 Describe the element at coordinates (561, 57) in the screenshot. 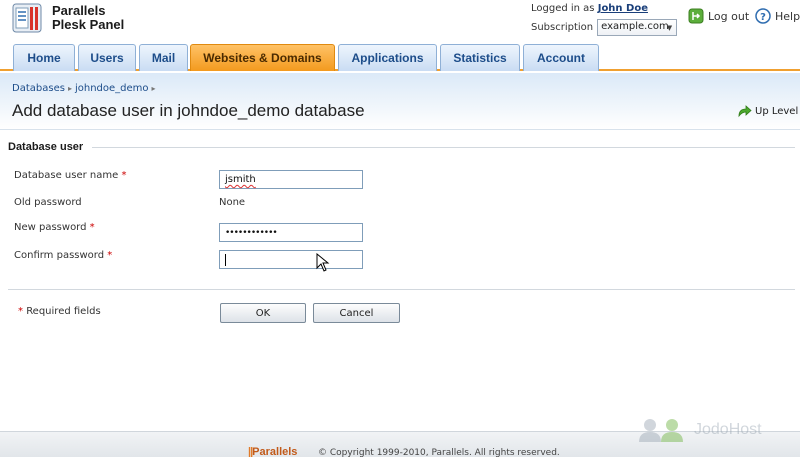

I see `tab-account: Account` at that location.